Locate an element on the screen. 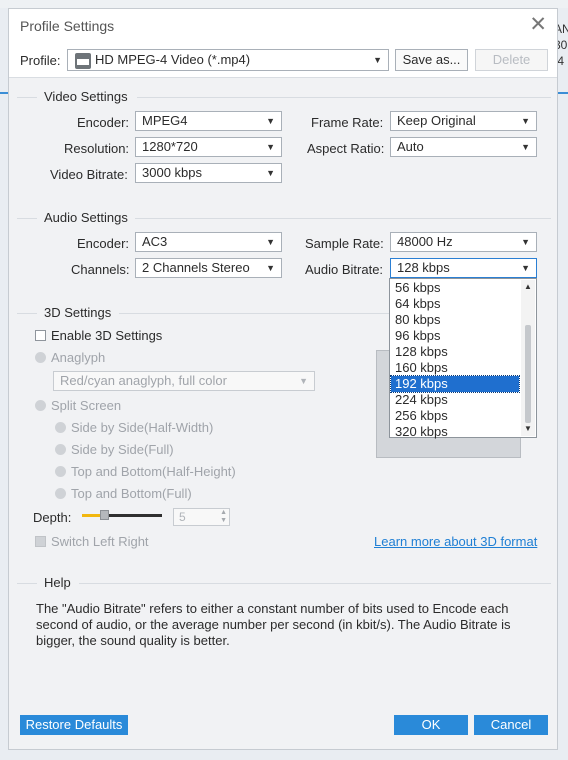 The image size is (568, 760). frame-rate-value: Keep Original is located at coordinates (436, 120).